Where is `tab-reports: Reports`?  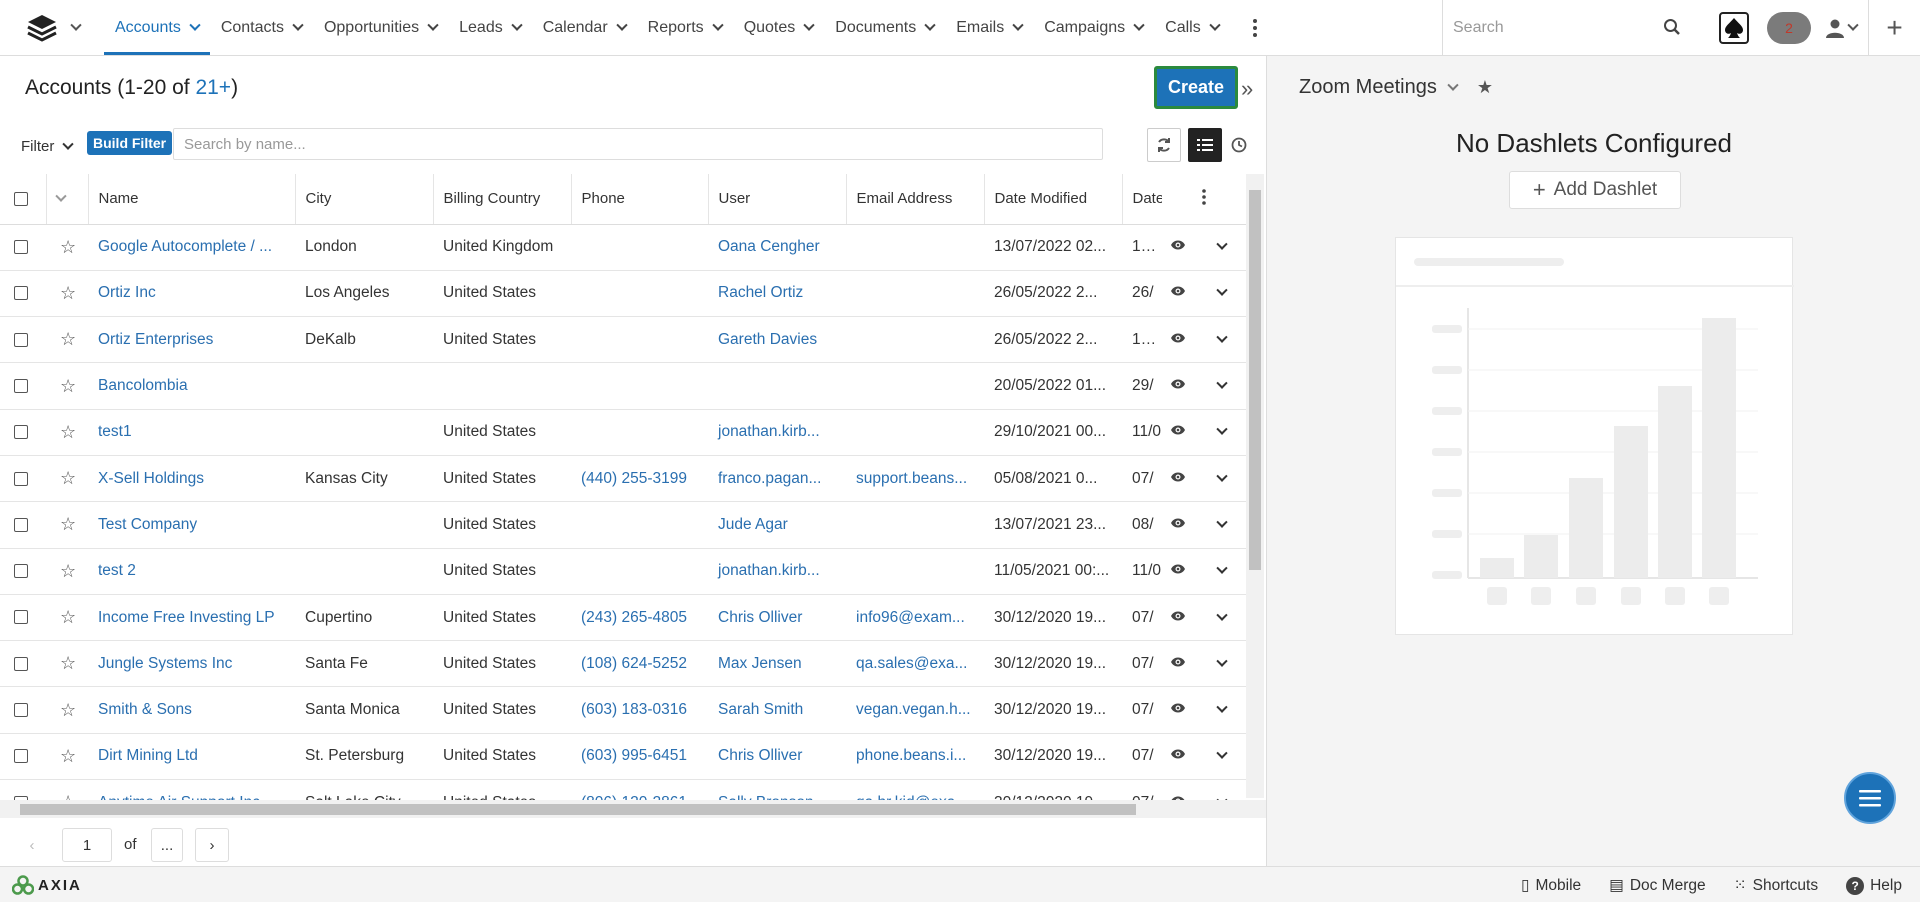
tab-reports: Reports is located at coordinates (685, 27).